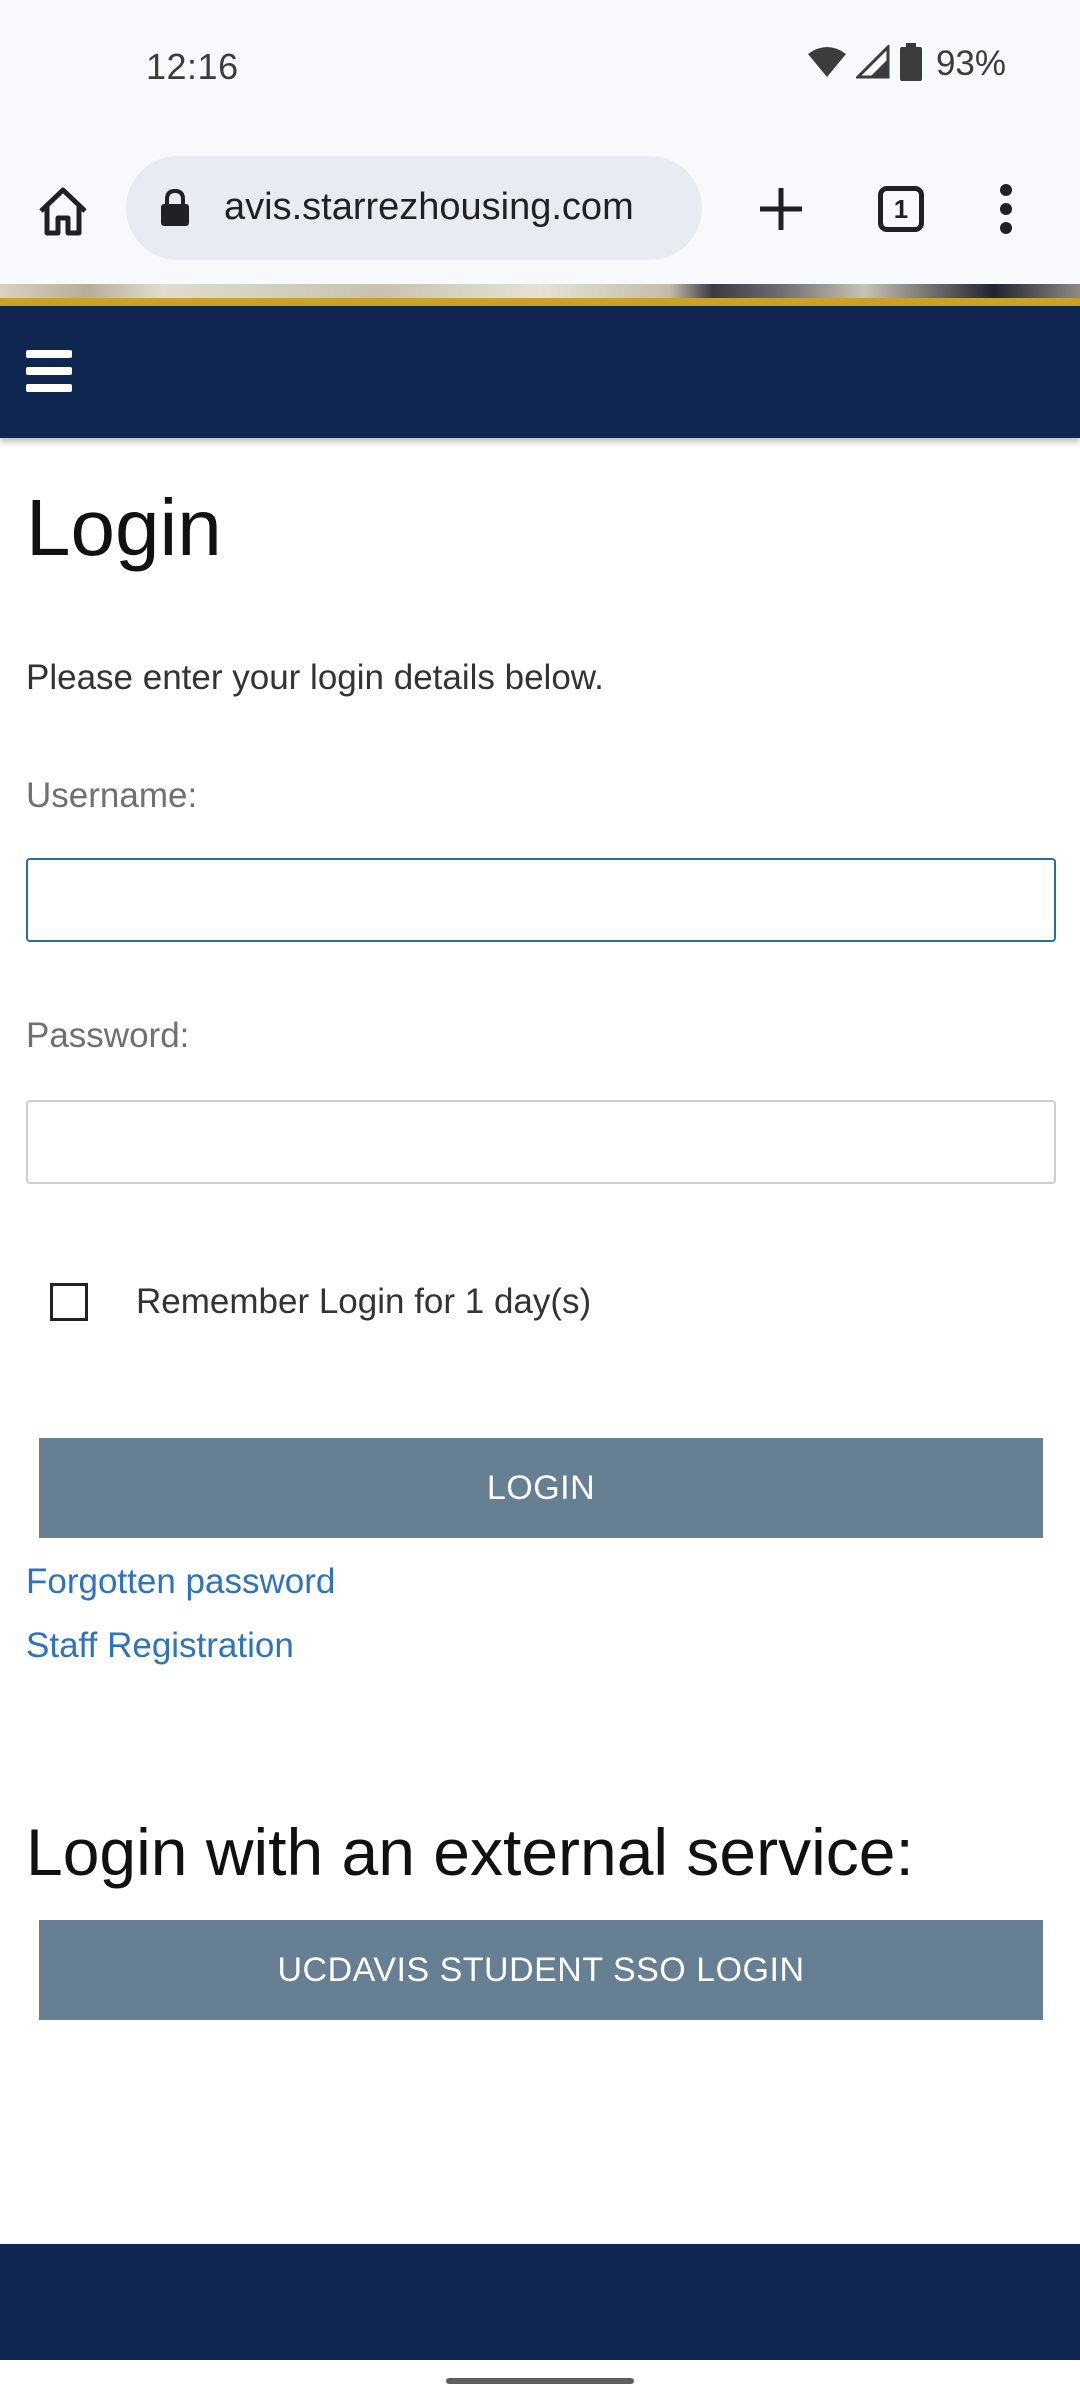 This screenshot has height=2400, width=1080. I want to click on password-label: Password:, so click(108, 1035).